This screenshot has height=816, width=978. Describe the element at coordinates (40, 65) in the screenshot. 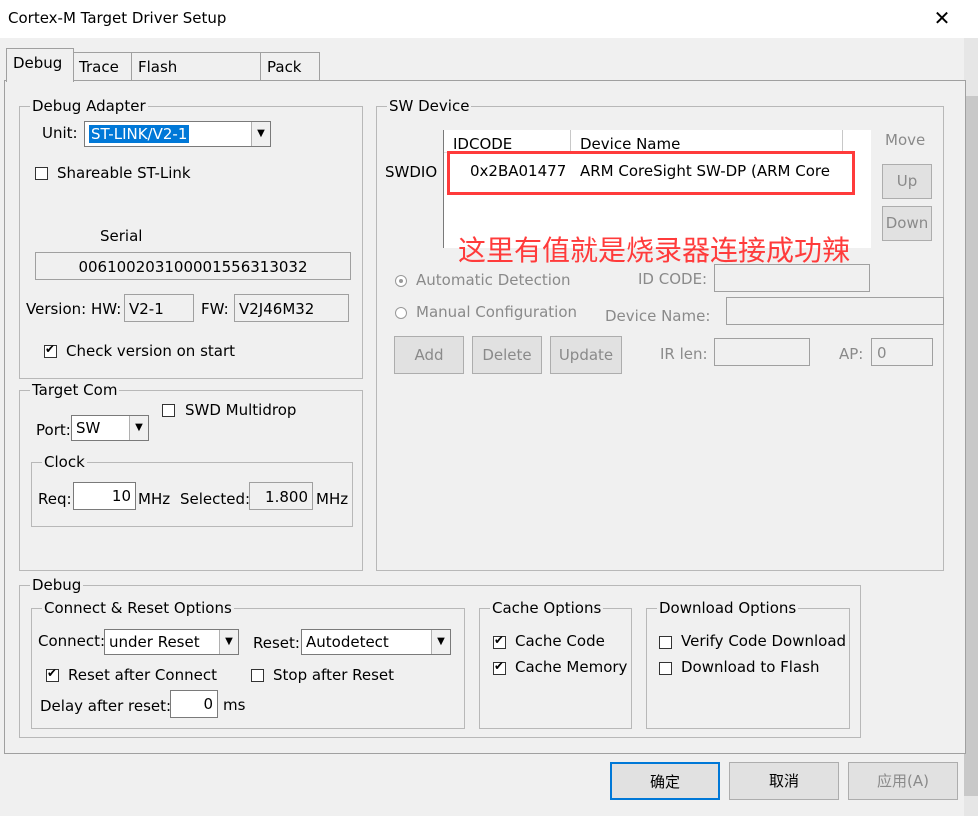

I see `tab-debug: Debug` at that location.